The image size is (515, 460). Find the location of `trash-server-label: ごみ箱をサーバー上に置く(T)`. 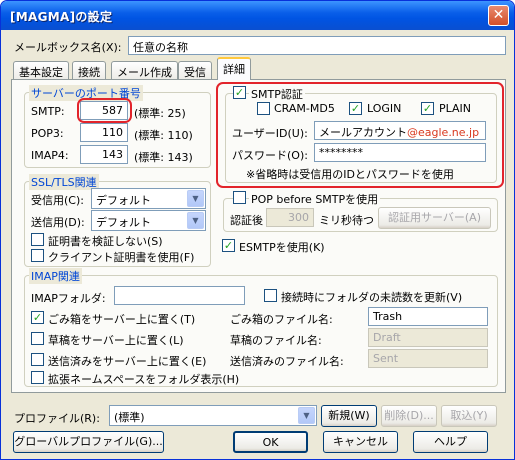

trash-server-label: ごみ箱をサーバー上に置く(T) is located at coordinates (122, 319).